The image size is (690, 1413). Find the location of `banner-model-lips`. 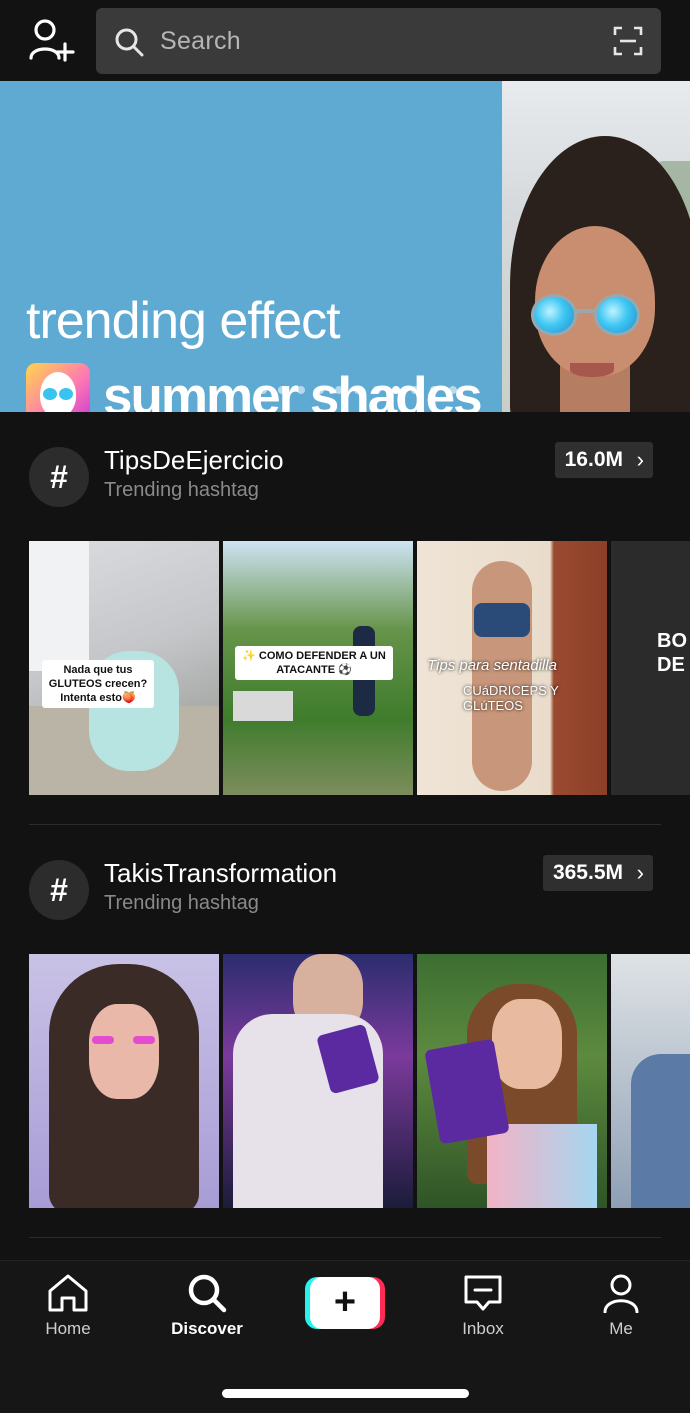

banner-model-lips is located at coordinates (592, 370).